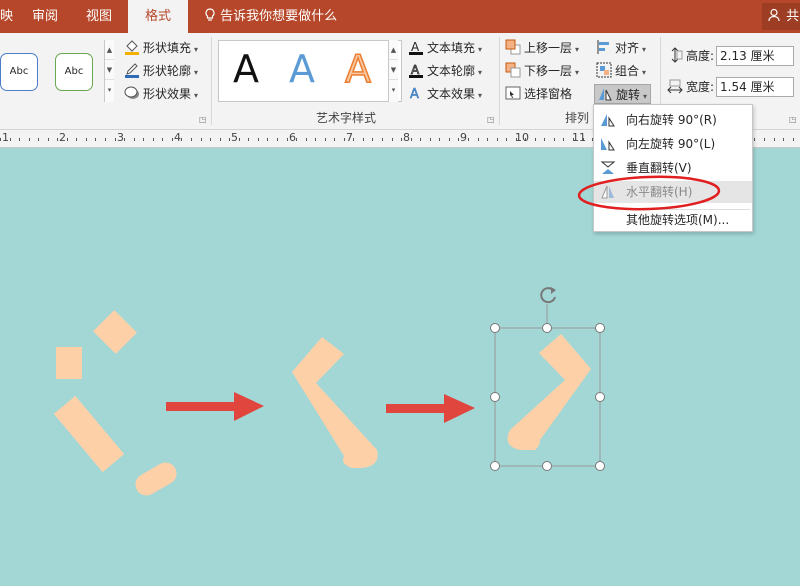 This screenshot has width=800, height=586. Describe the element at coordinates (548, 295) in the screenshot. I see `rotation-handle-icon` at that location.